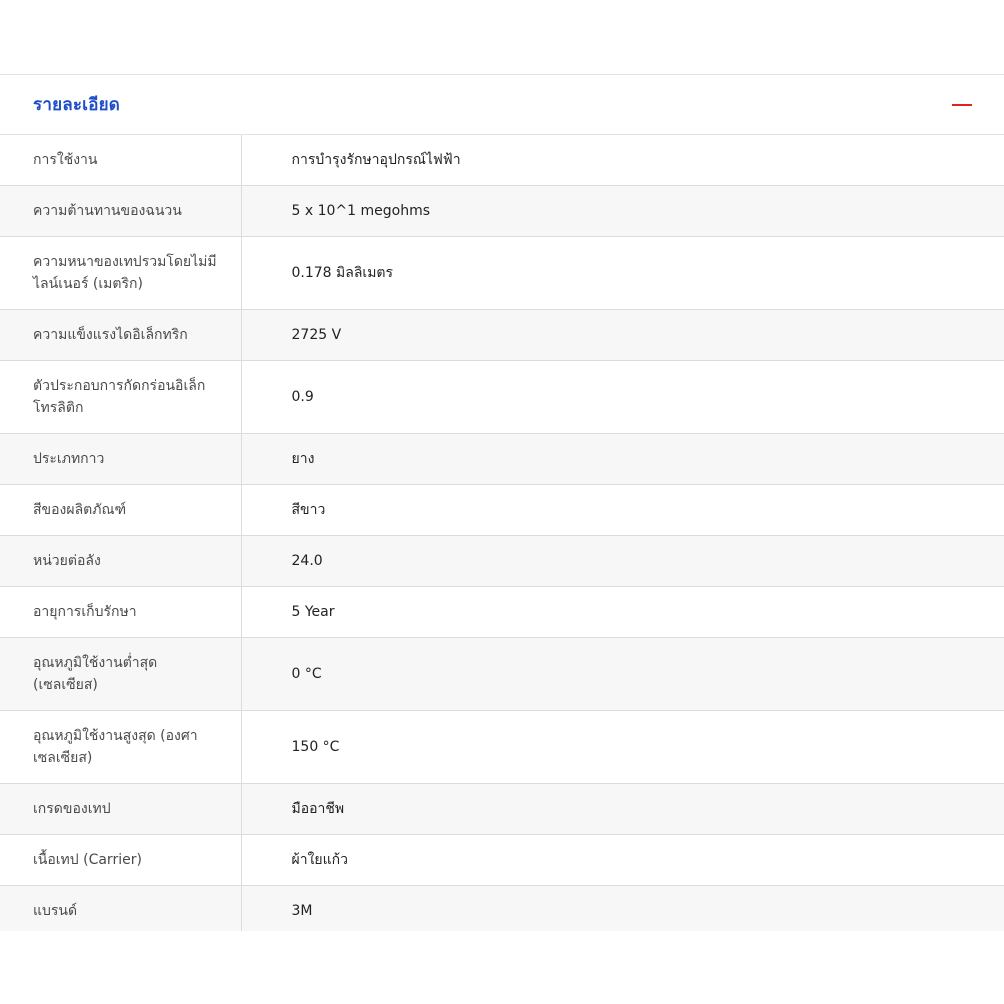 The image size is (1004, 1004). I want to click on minus-icon, so click(962, 104).